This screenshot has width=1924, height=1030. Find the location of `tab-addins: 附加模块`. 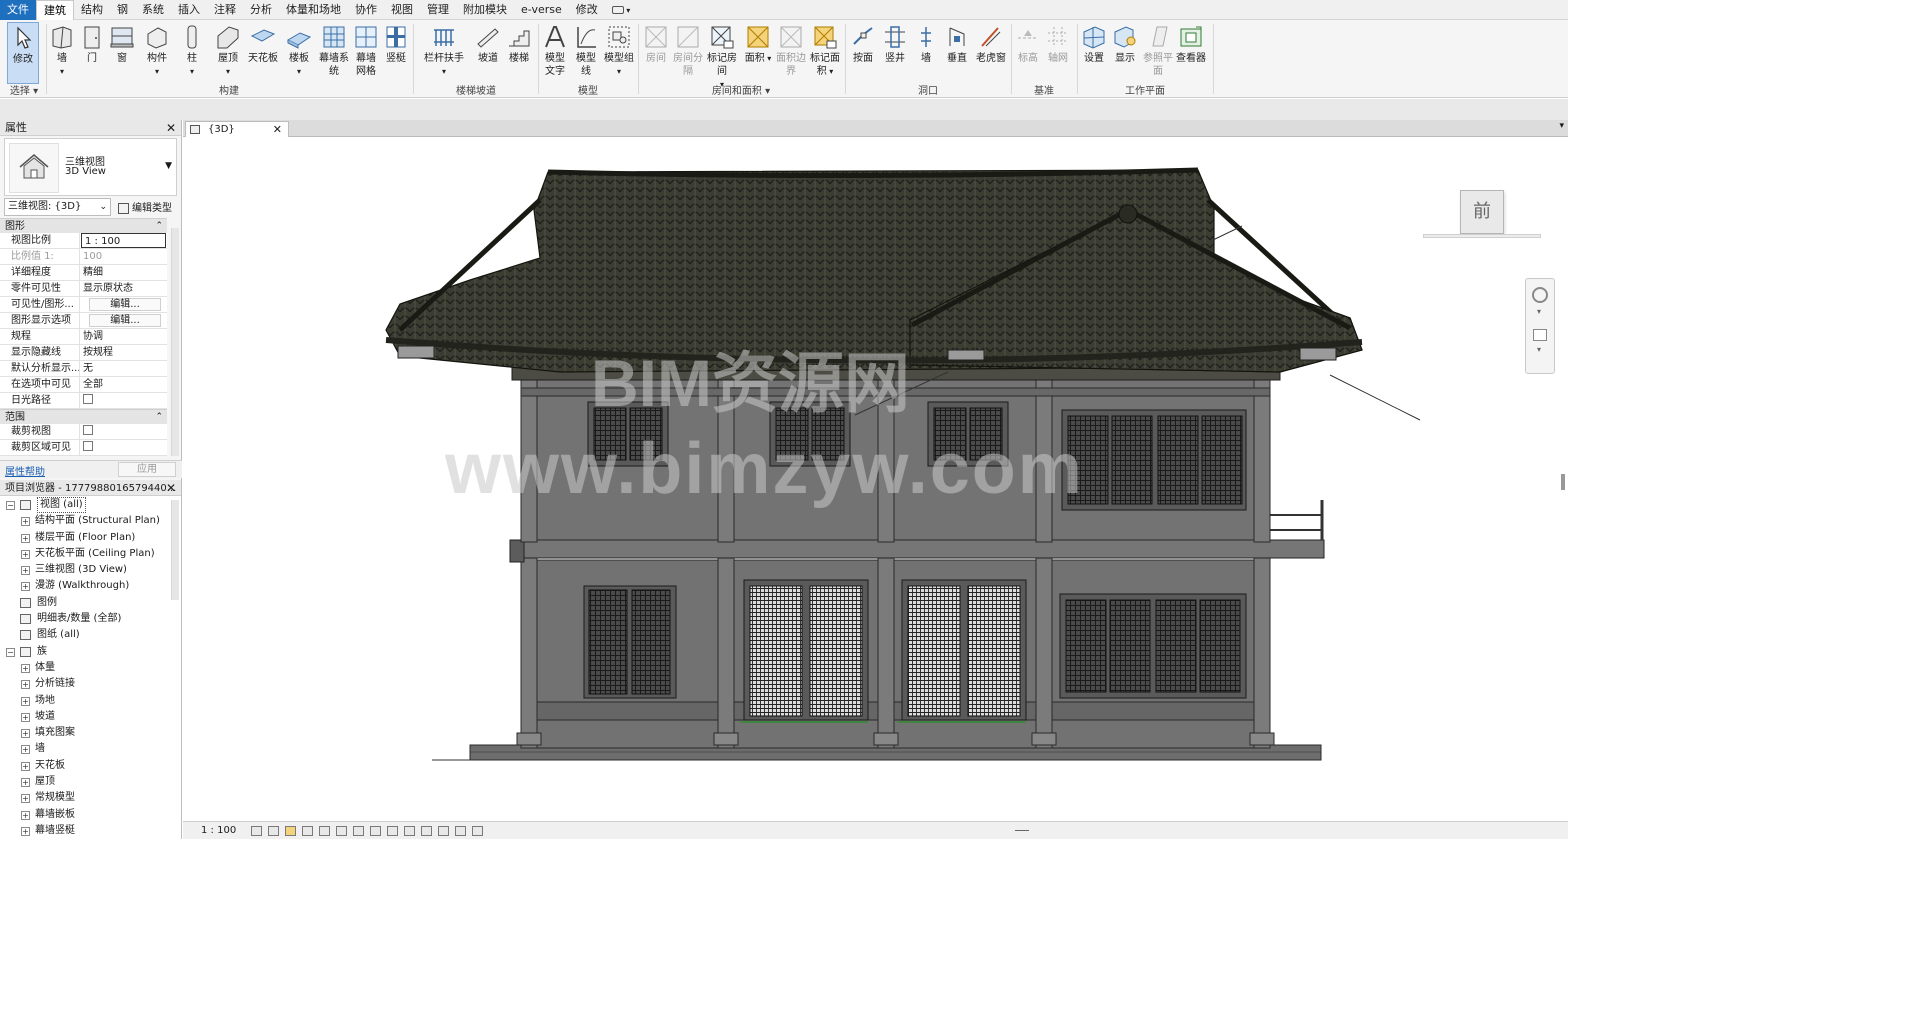

tab-addins: 附加模块 is located at coordinates (485, 10).